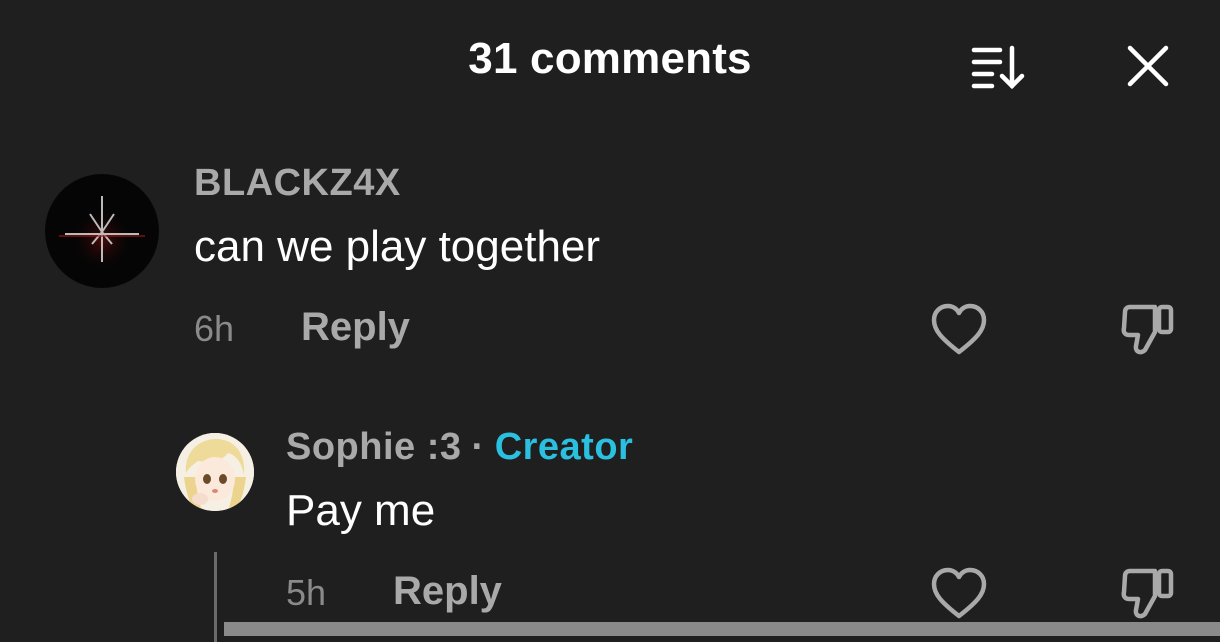 The height and width of the screenshot is (642, 1220). Describe the element at coordinates (374, 447) in the screenshot. I see `comment-username: Sophie :3` at that location.